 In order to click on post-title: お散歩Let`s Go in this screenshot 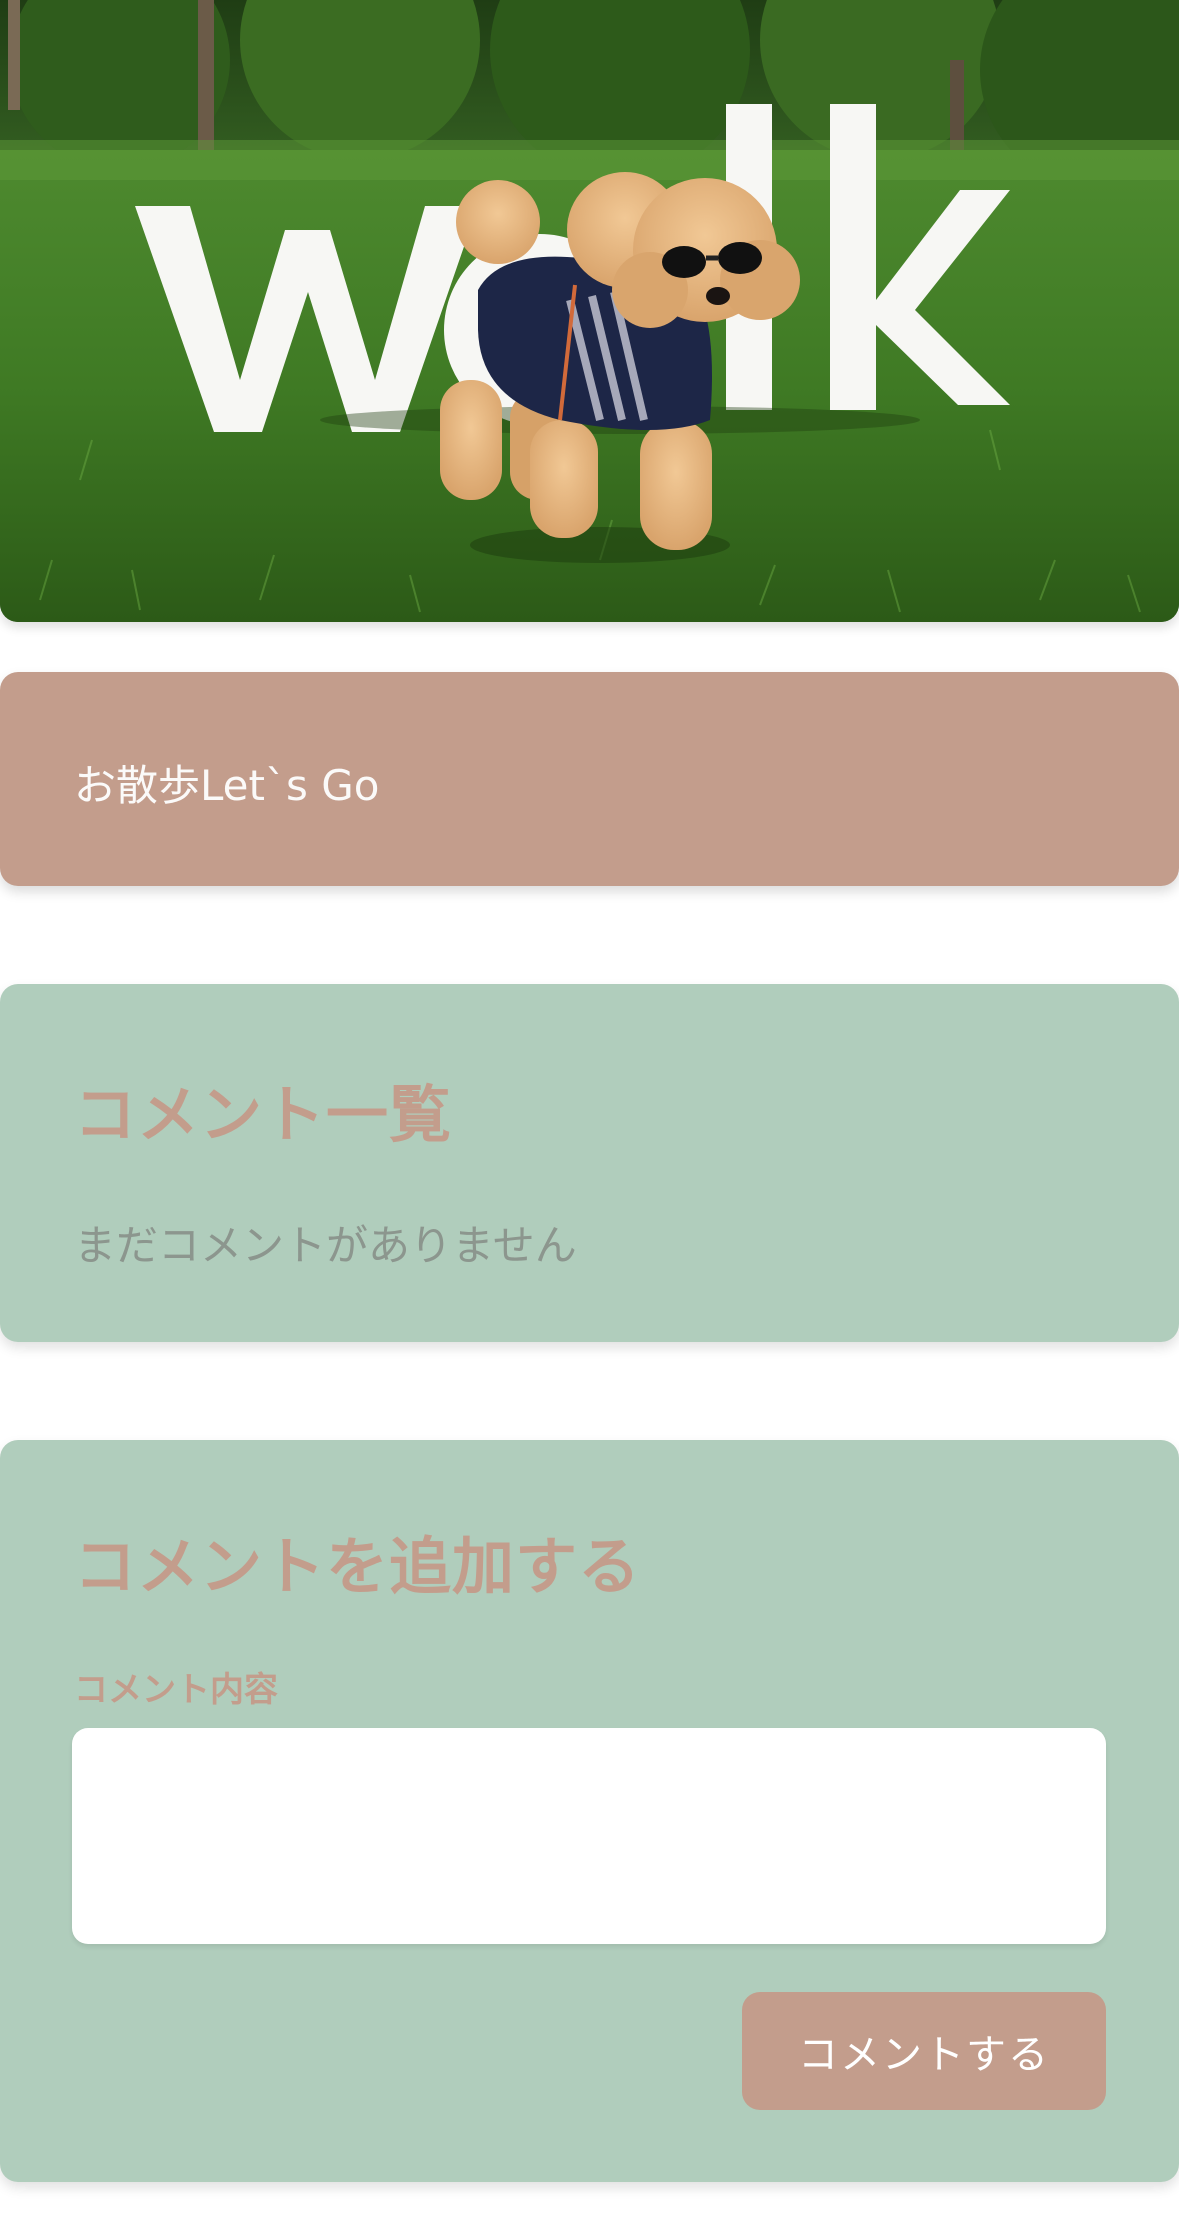, I will do `click(227, 785)`.